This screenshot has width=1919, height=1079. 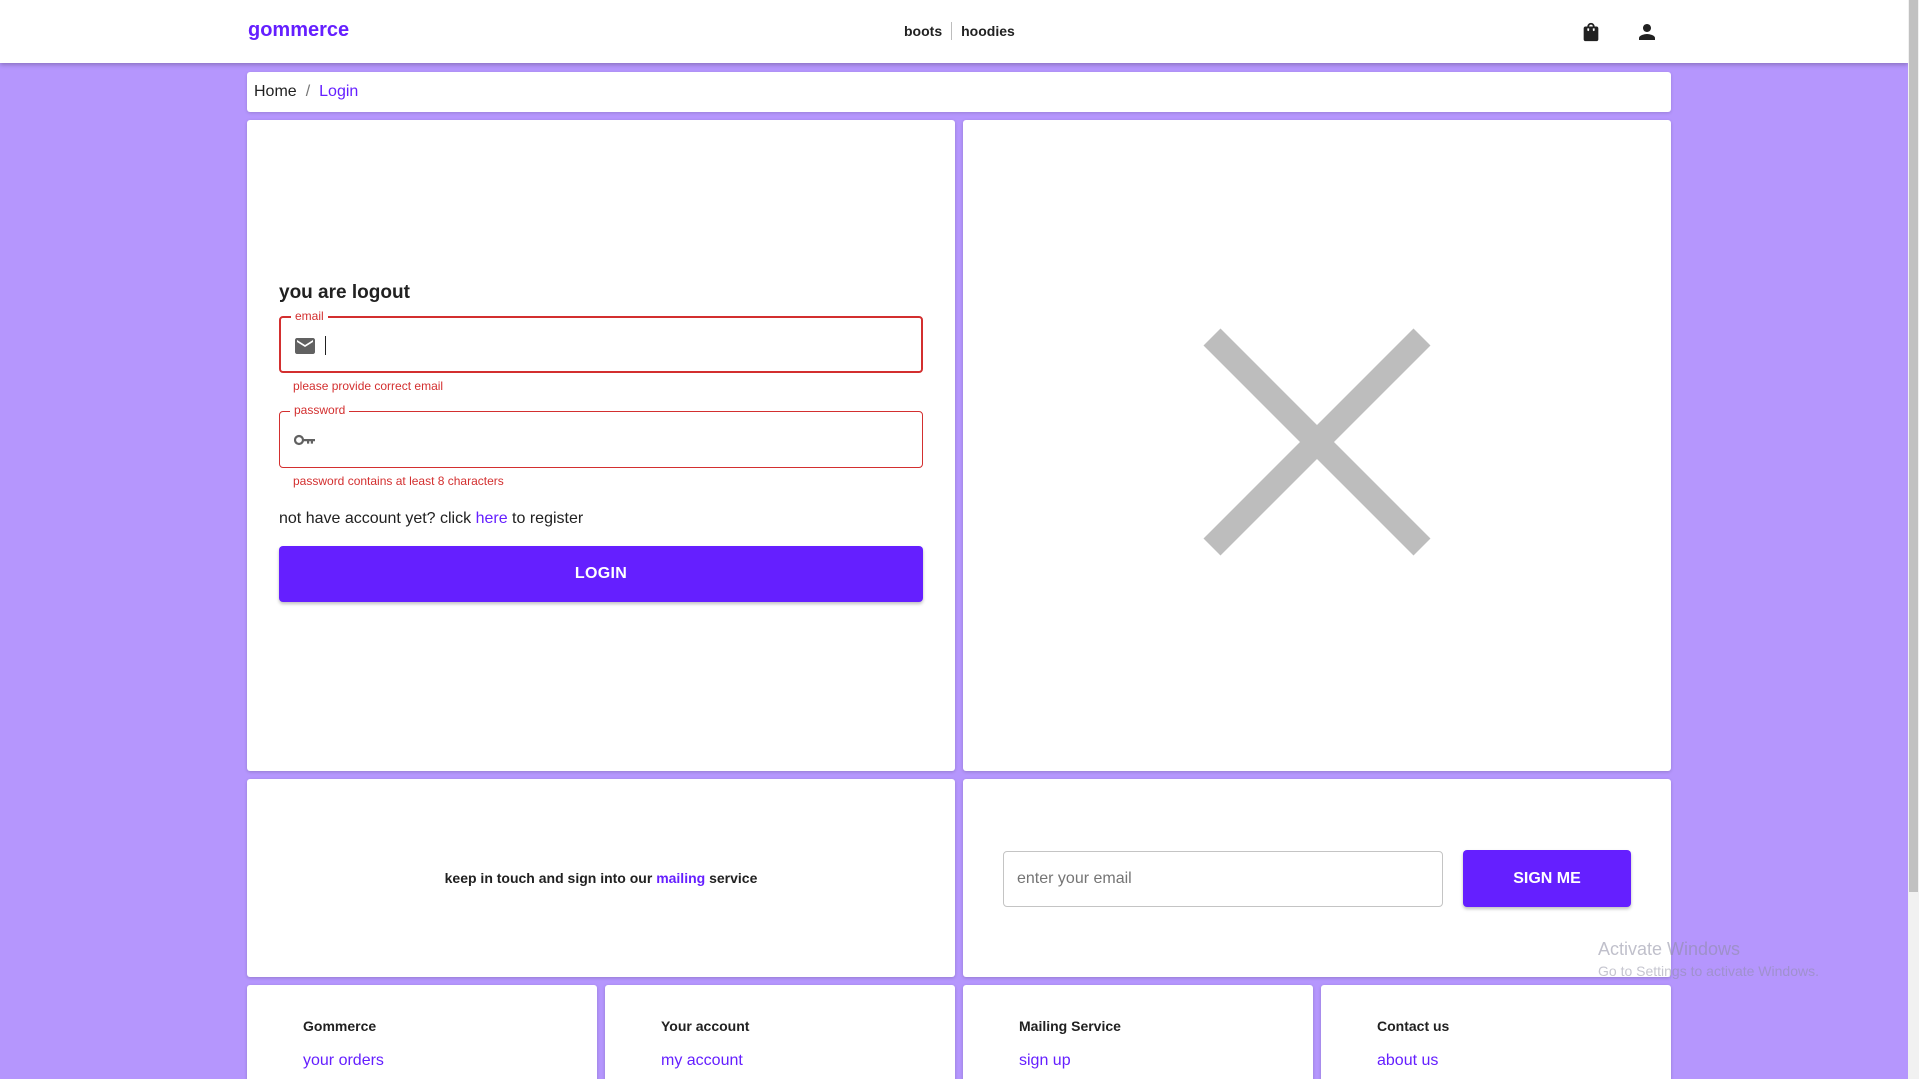 What do you see at coordinates (705, 1026) in the screenshot?
I see `footer-title: Your account` at bounding box center [705, 1026].